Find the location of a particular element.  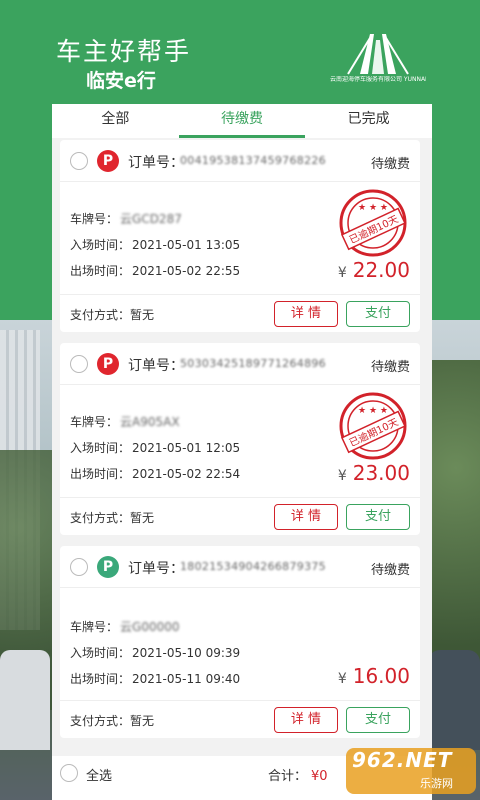

entry-row: 入场时间： 2021-05-10 09:39 is located at coordinates (155, 652).